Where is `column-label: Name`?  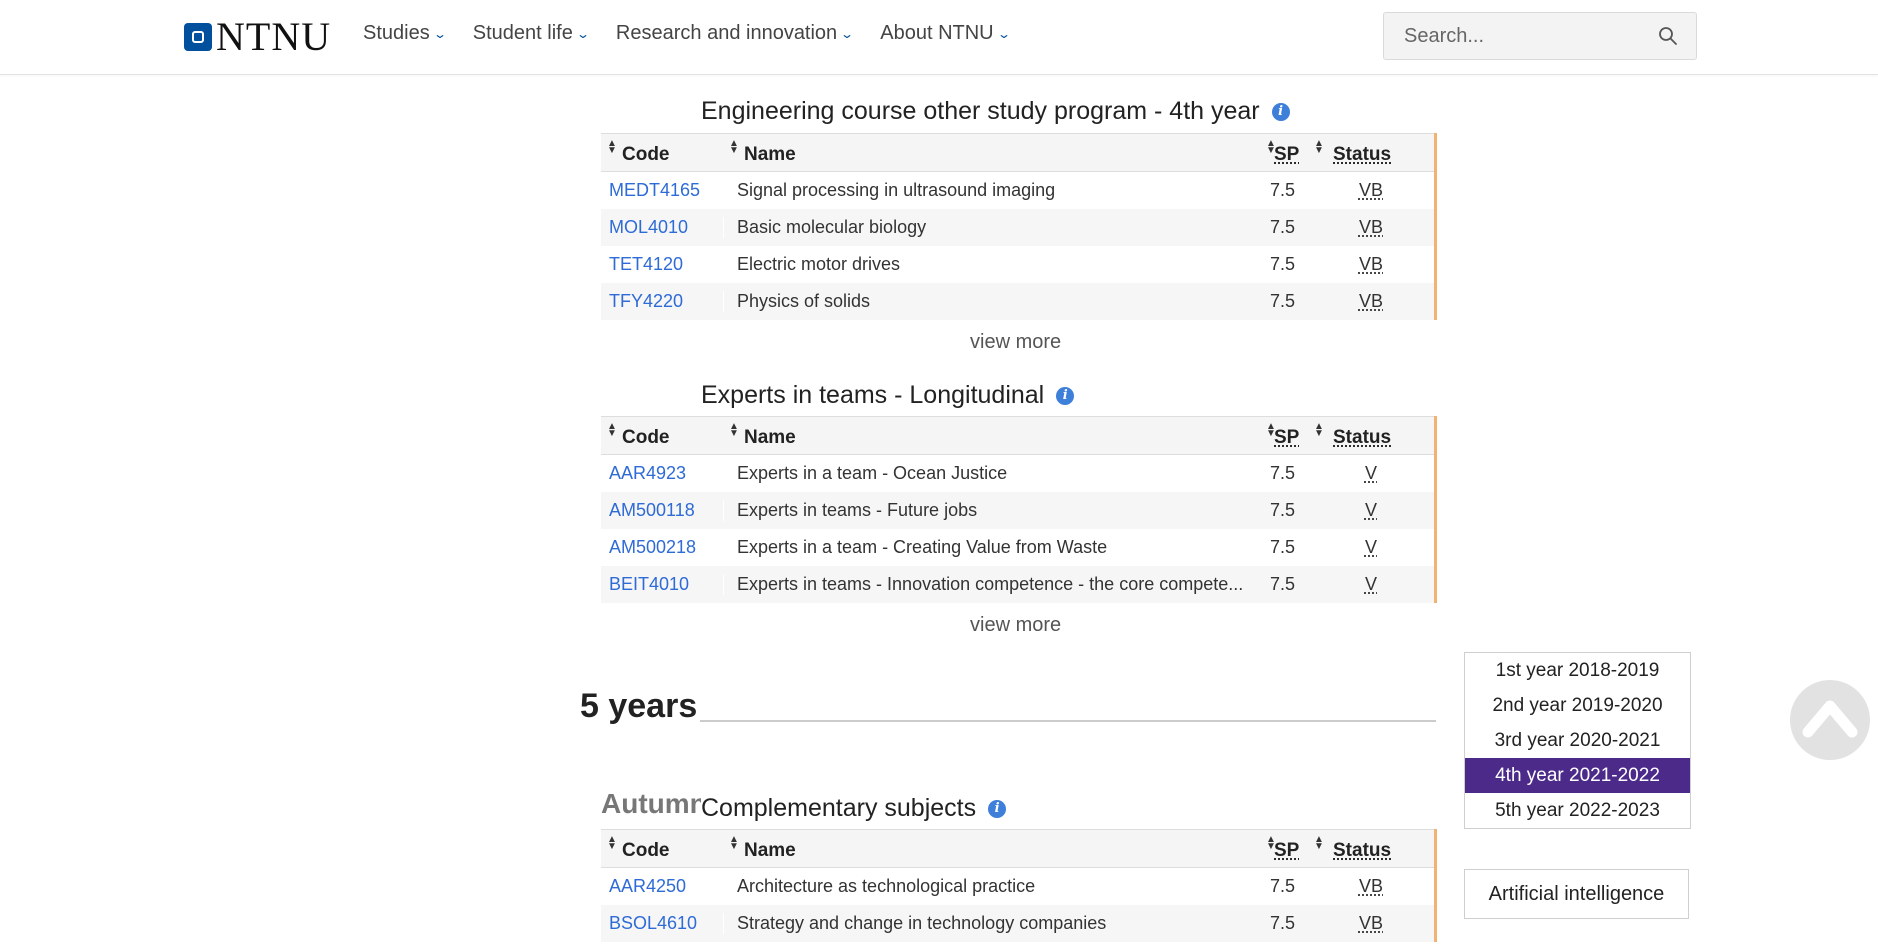
column-label: Name is located at coordinates (770, 437).